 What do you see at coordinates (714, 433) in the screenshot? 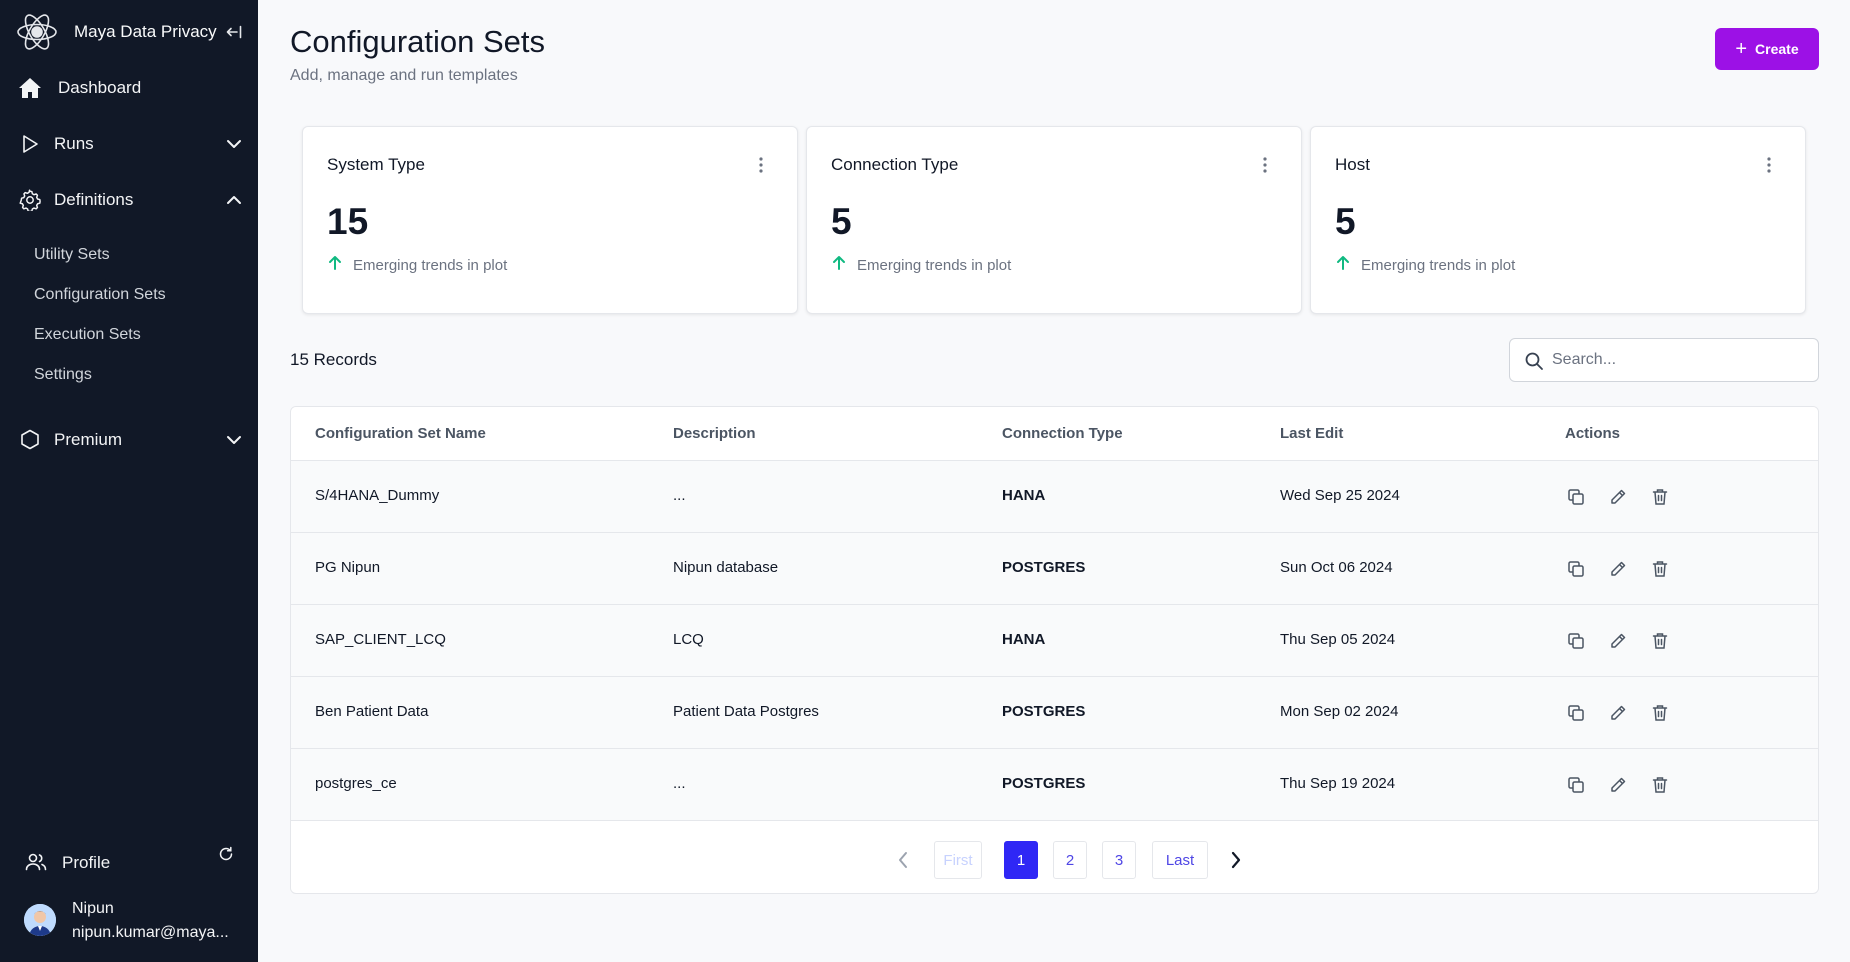
I see `column-header-description: Description` at bounding box center [714, 433].